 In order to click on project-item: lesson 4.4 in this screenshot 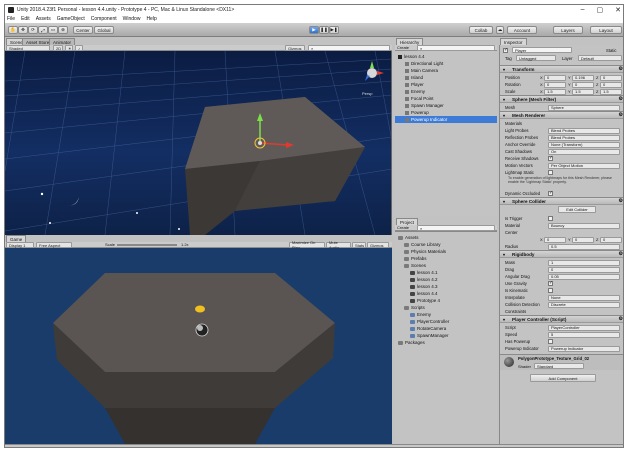, I will do `click(446, 293)`.